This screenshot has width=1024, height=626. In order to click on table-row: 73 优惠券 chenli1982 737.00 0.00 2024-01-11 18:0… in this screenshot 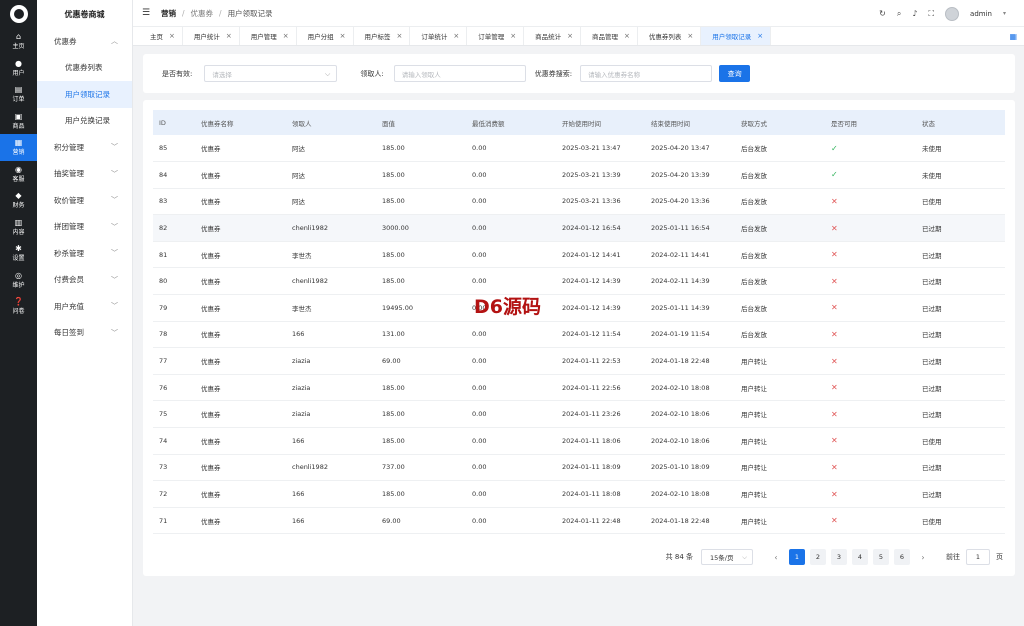, I will do `click(579, 468)`.